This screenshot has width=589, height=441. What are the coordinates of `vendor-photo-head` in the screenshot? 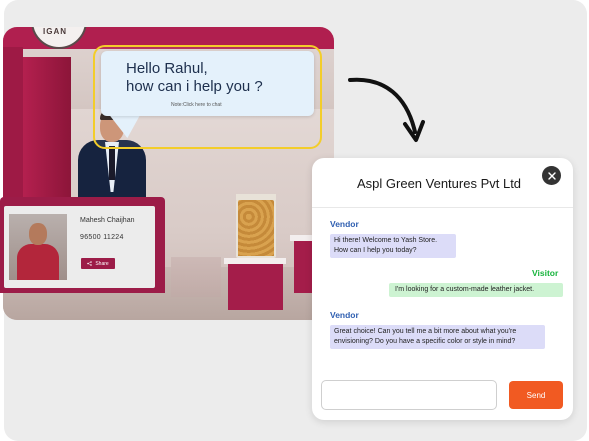 It's located at (38, 234).